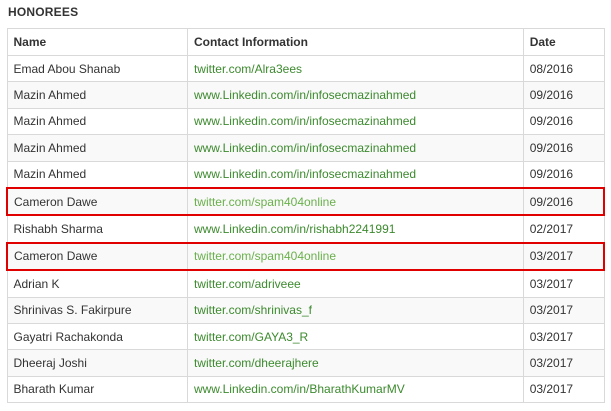 This screenshot has height=411, width=611. Describe the element at coordinates (563, 68) in the screenshot. I see `cell-date: 08/2016` at that location.